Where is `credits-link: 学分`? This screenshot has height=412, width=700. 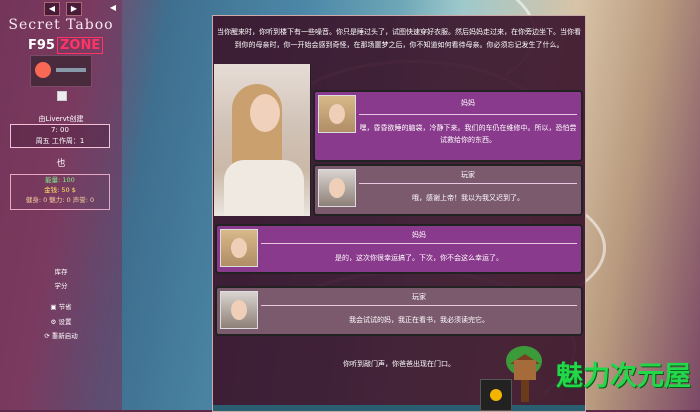 credits-link: 学分 is located at coordinates (61, 285).